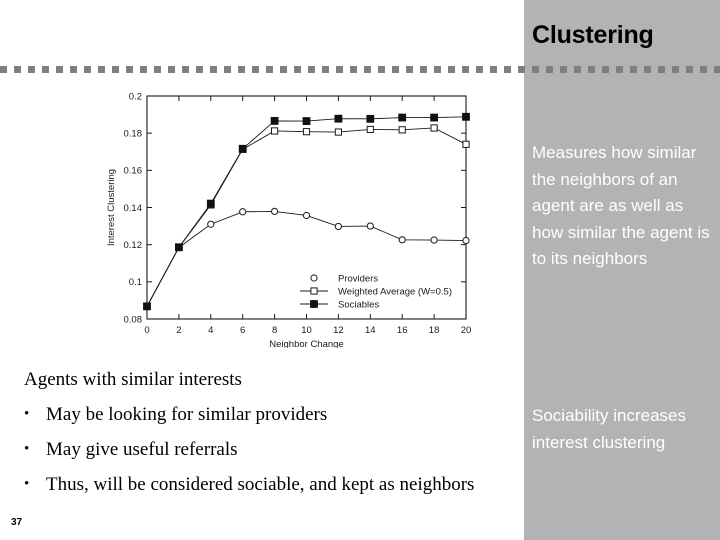 The image size is (720, 540). I want to click on x-tick-label: 2, so click(178, 330).